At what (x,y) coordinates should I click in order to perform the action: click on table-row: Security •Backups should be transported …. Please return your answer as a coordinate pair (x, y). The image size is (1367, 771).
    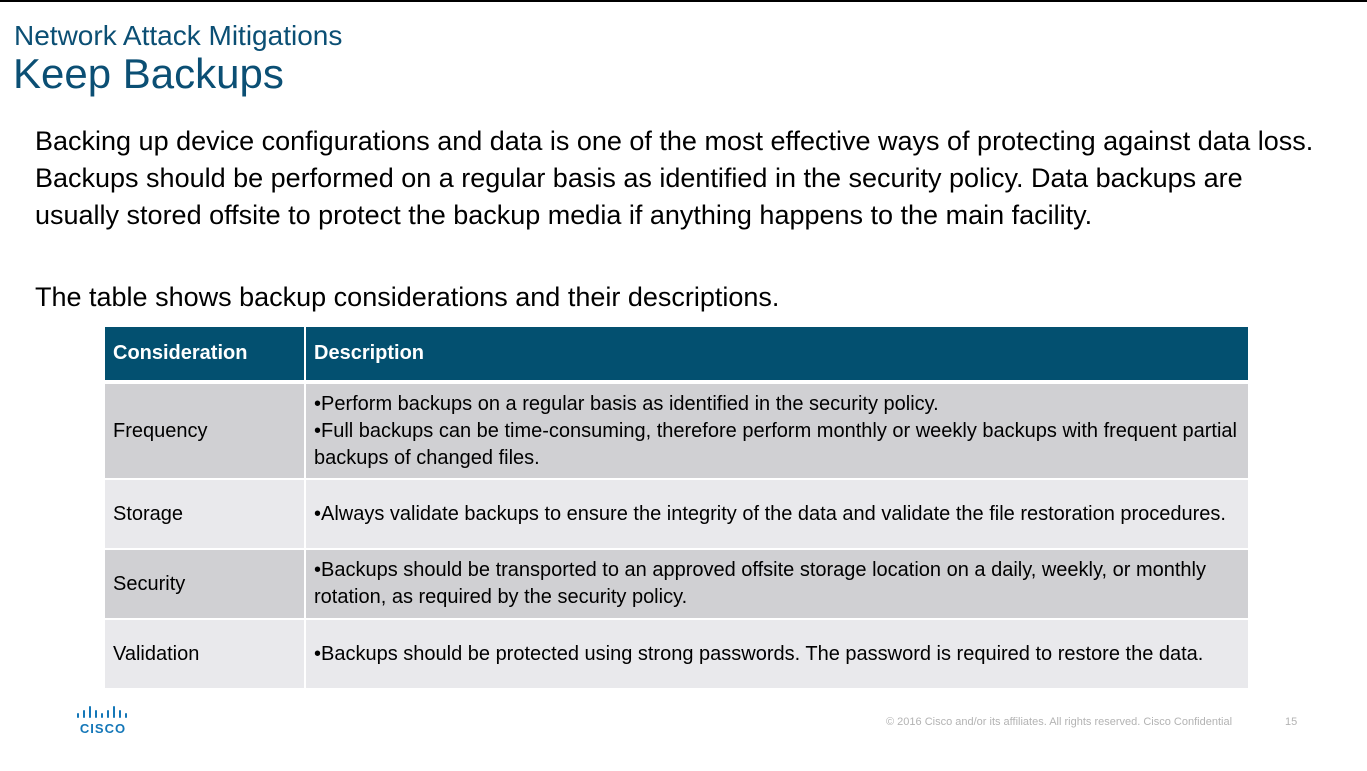
    Looking at the image, I should click on (676, 584).